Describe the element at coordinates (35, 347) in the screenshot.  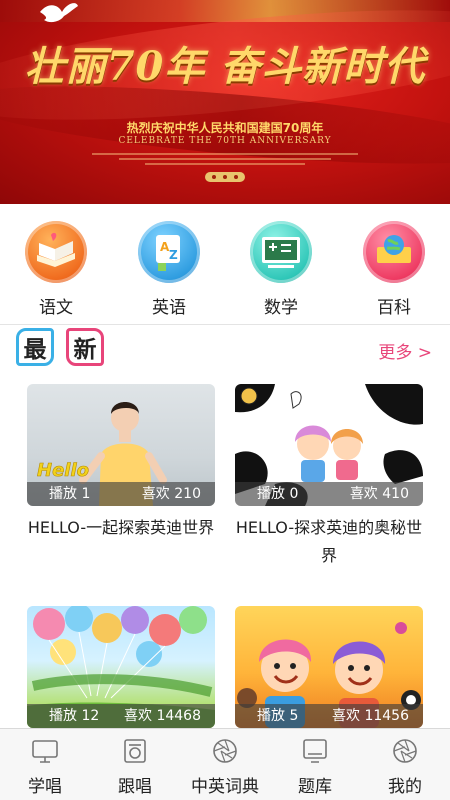
I see `latest-char-box: 最` at that location.